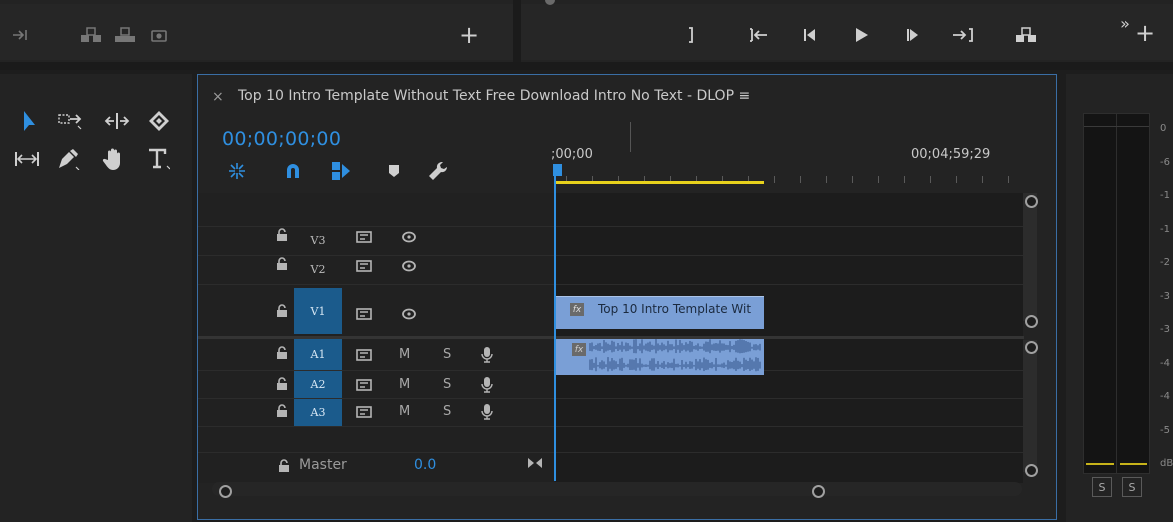  Describe the element at coordinates (159, 35) in the screenshot. I see `camera-icon` at that location.